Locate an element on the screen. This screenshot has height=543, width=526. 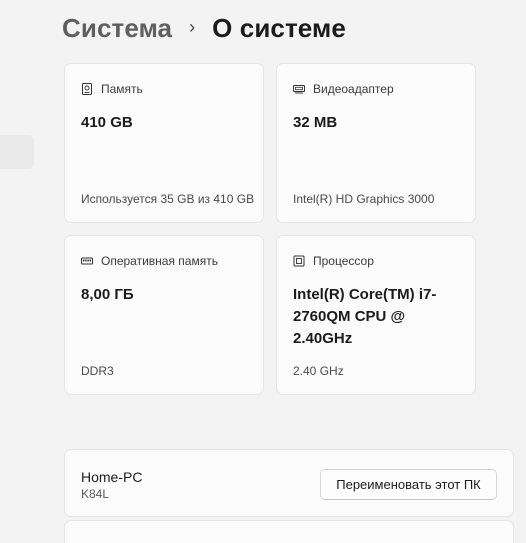
storage-card-header: Память is located at coordinates (112, 89).